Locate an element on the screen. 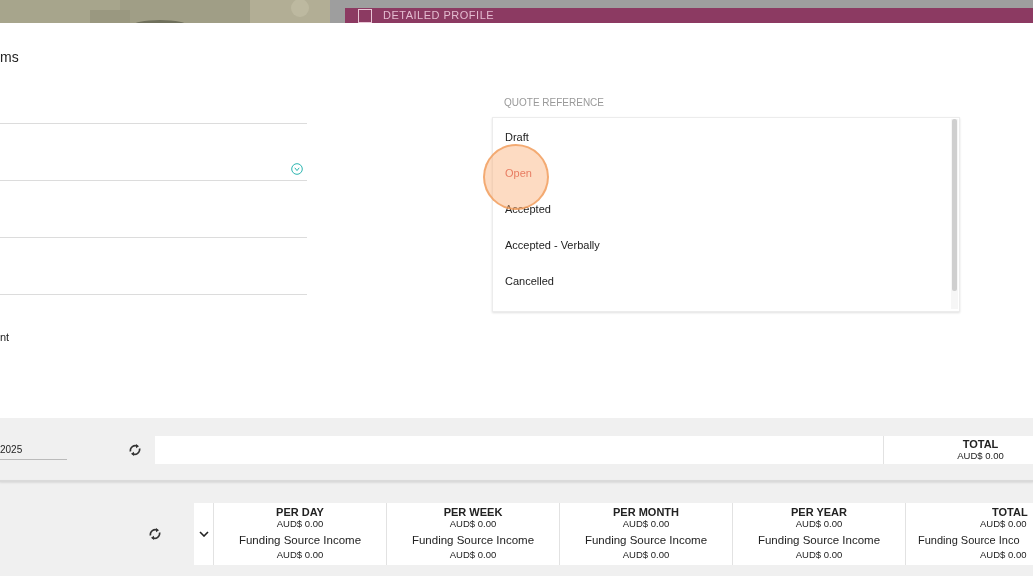 This screenshot has width=1033, height=576. dropdown-option: Draft is located at coordinates (574, 137).